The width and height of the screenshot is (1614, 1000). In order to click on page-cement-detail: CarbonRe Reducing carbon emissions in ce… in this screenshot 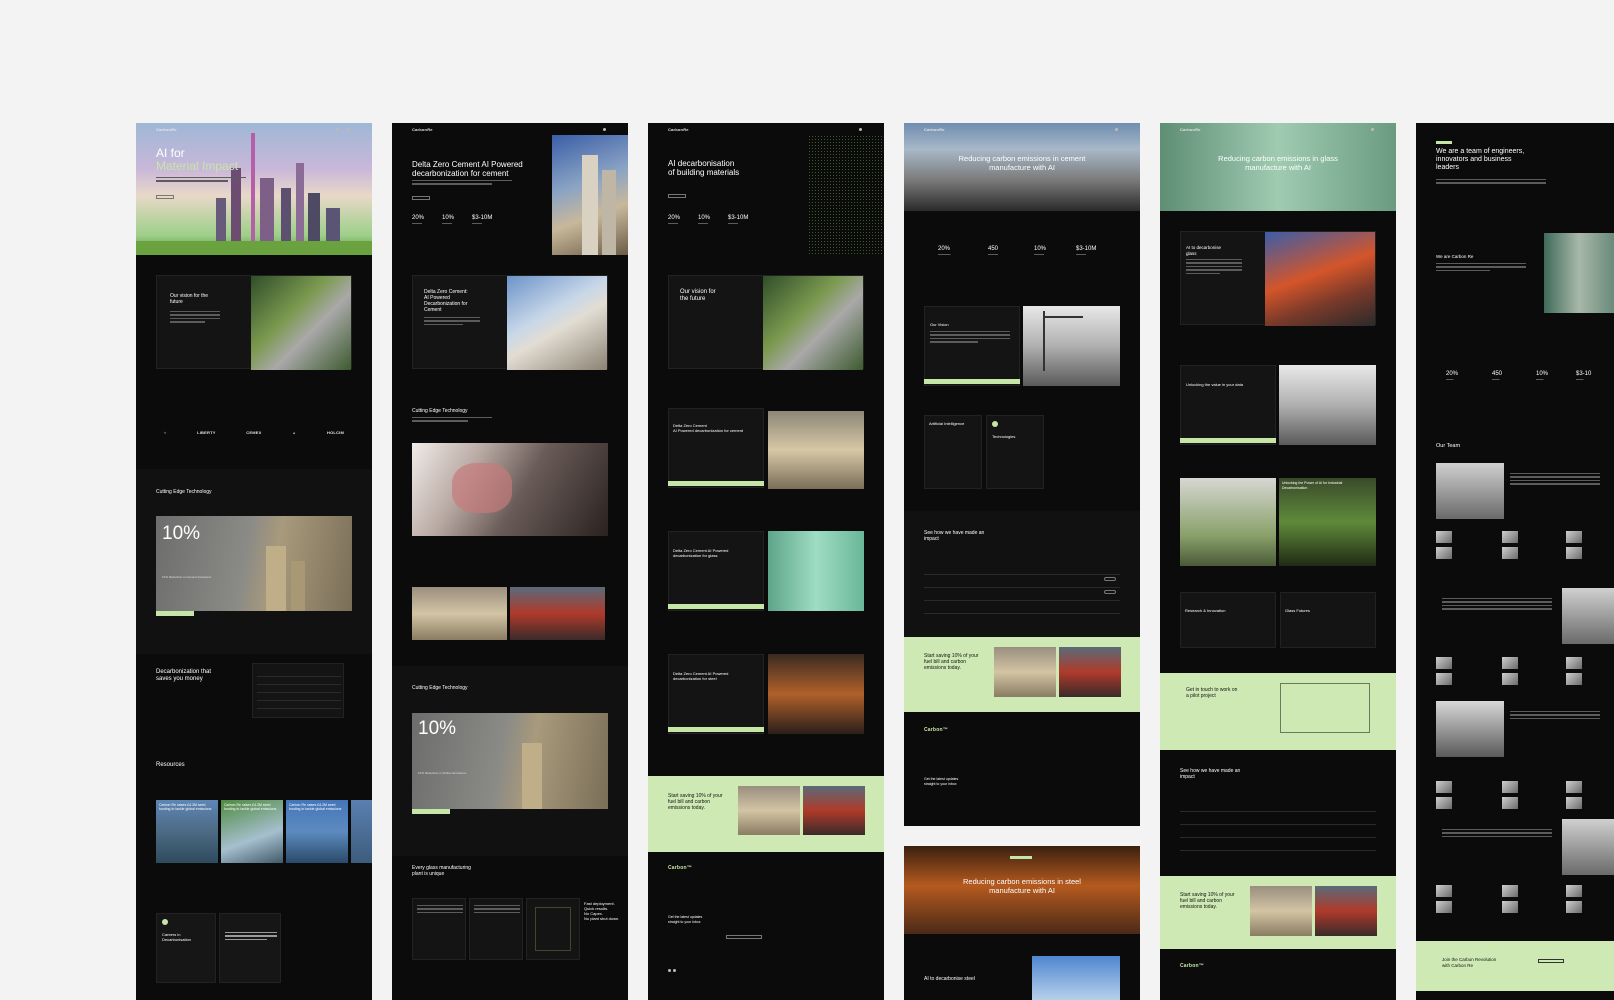, I will do `click(1022, 474)`.